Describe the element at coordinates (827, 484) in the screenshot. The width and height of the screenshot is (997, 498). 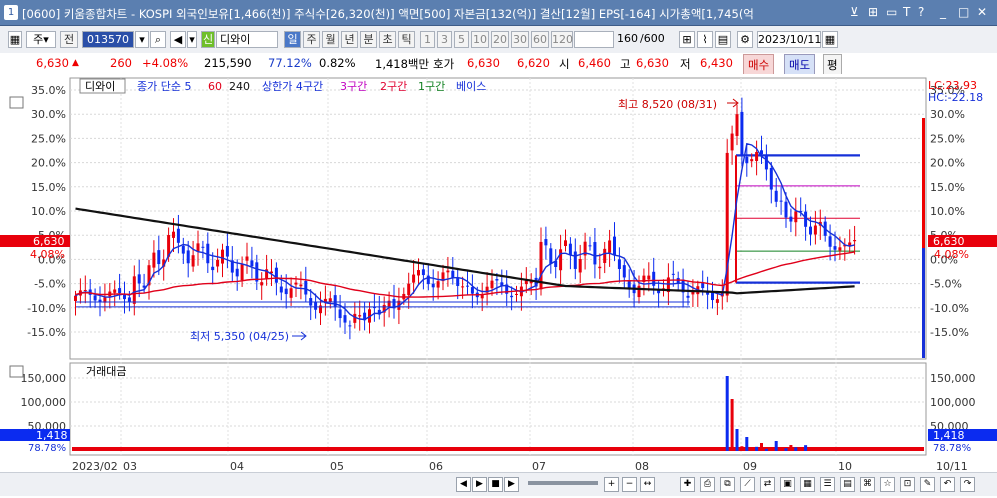
I see `list-icon: ☰` at that location.